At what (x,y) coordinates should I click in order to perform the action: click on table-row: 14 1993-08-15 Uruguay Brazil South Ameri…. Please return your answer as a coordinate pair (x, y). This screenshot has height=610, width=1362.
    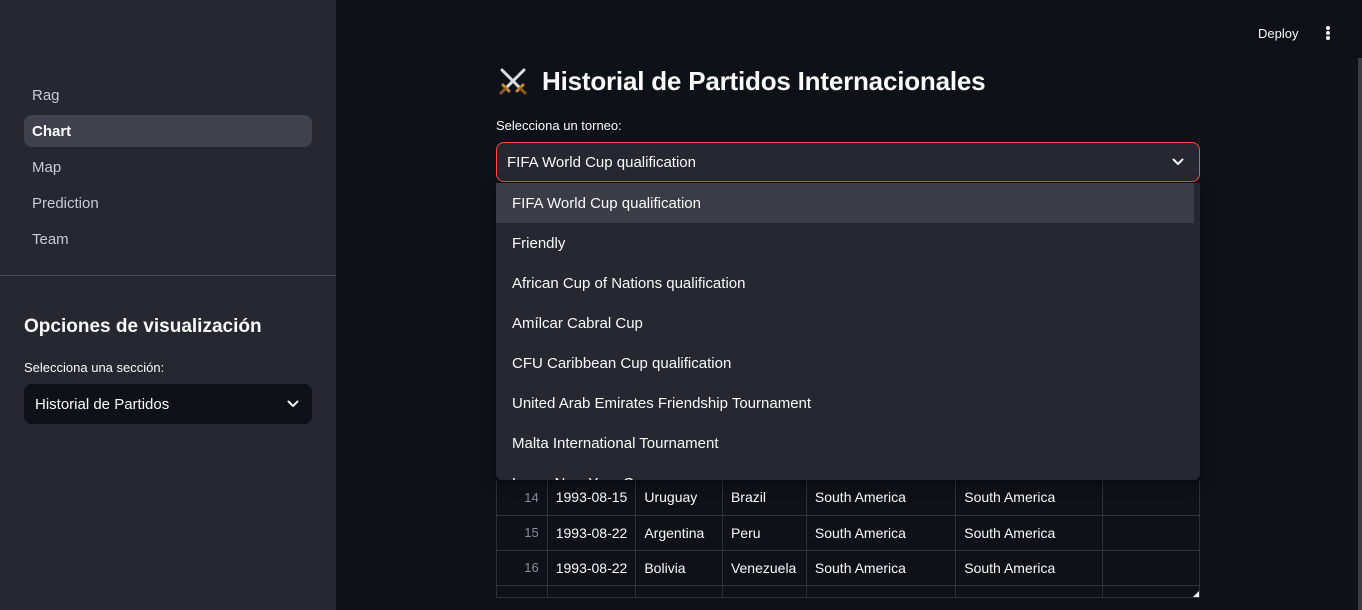
    Looking at the image, I should click on (848, 498).